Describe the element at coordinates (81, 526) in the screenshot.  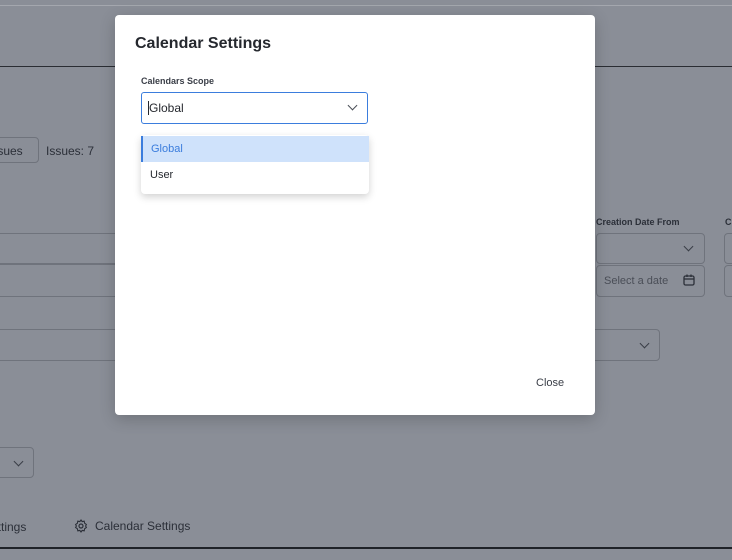
I see `gear-icon` at that location.